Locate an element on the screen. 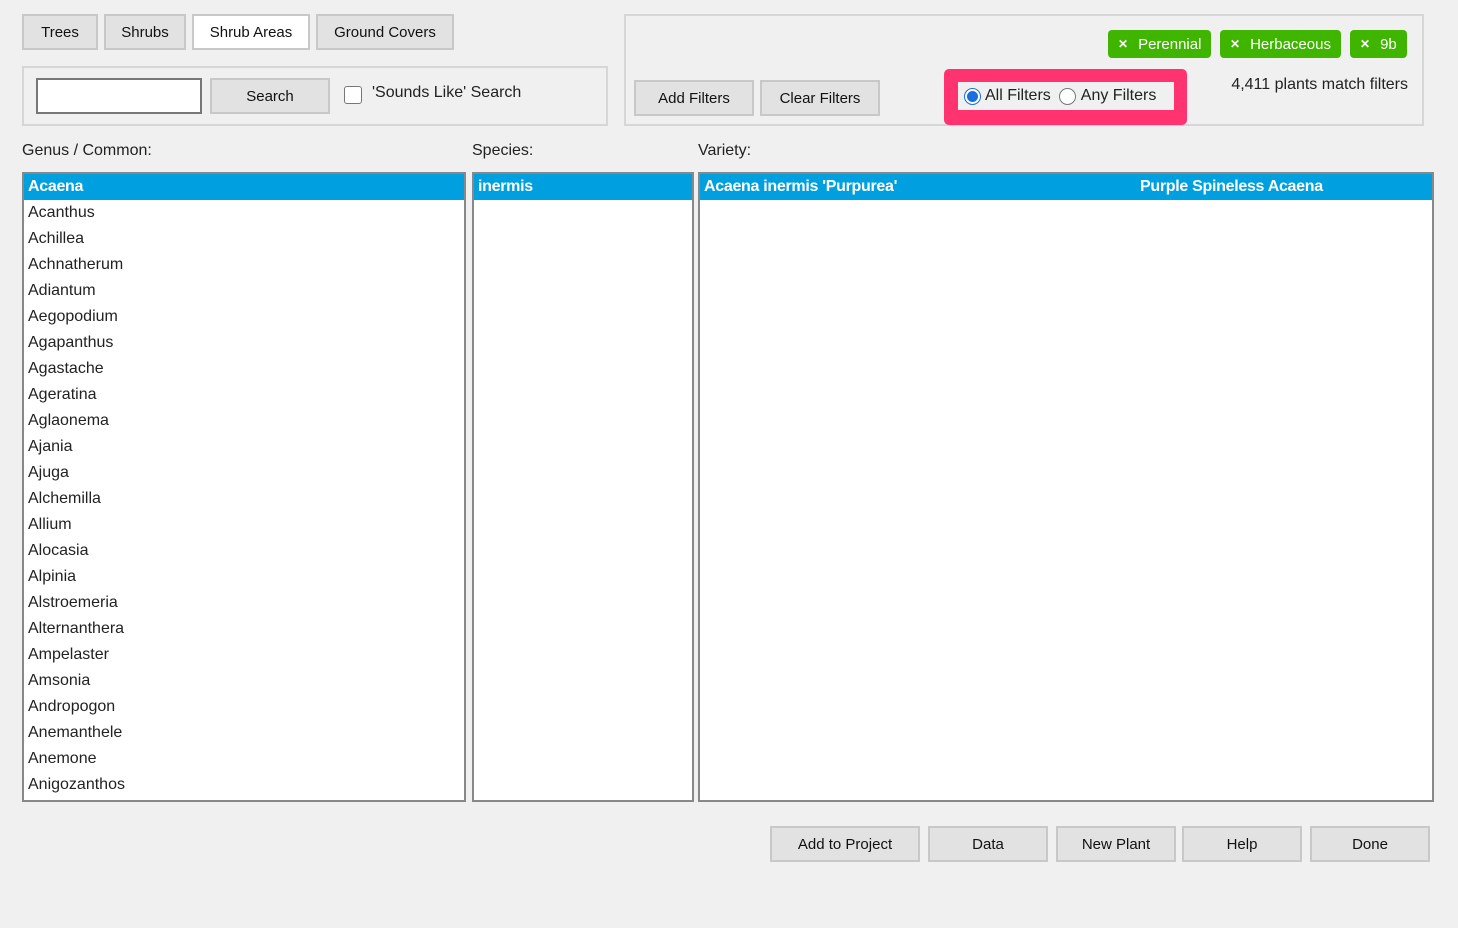  species-label: Species: is located at coordinates (503, 150).